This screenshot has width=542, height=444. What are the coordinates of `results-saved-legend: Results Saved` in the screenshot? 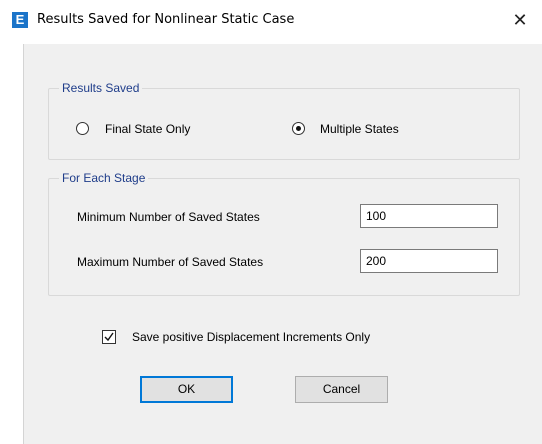 It's located at (101, 88).